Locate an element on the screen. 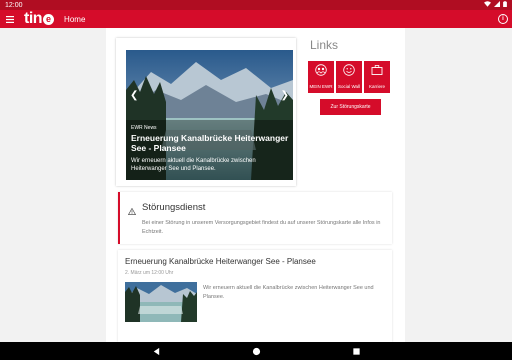 The width and height of the screenshot is (512, 360). karriere-tile: Karriere is located at coordinates (377, 77).